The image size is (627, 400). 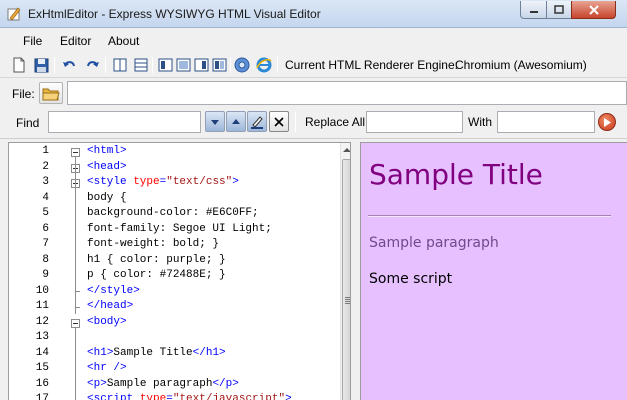 I want to click on menu-editor: Editor, so click(x=75, y=41).